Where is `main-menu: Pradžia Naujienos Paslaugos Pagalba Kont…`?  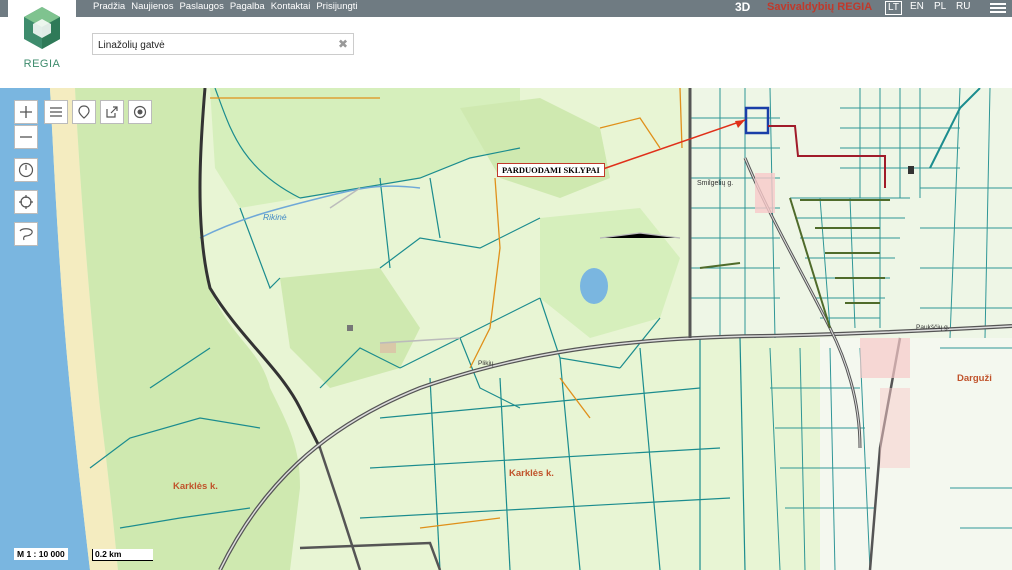 main-menu: Pradžia Naujienos Paslaugos Pagalba Kont… is located at coordinates (228, 8).